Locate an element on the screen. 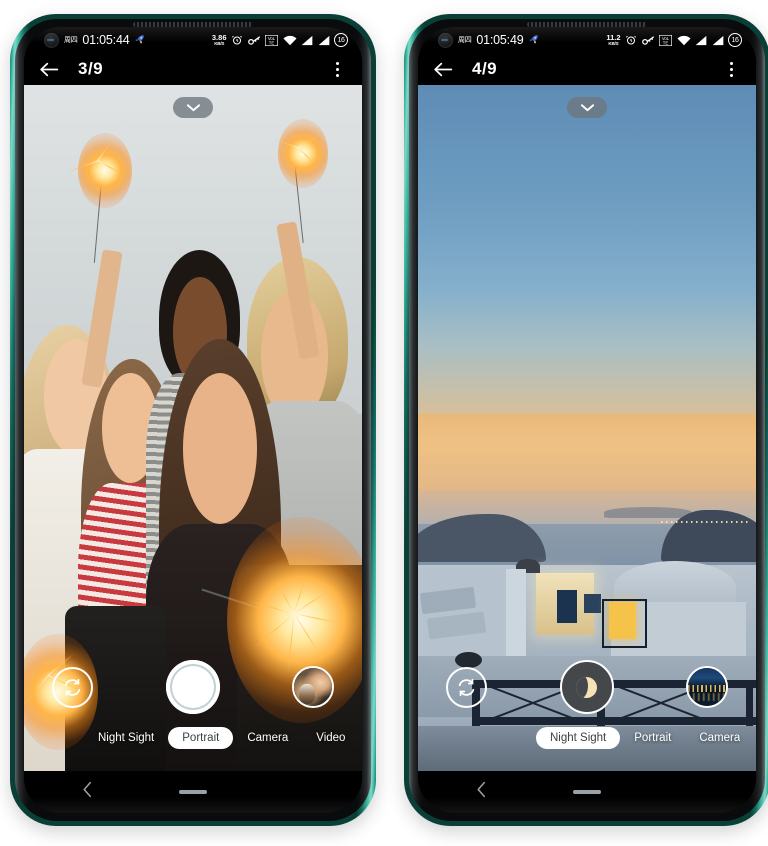 This screenshot has height=846, width=768. network-speed-indicator: 11.2 KB/S is located at coordinates (613, 40).